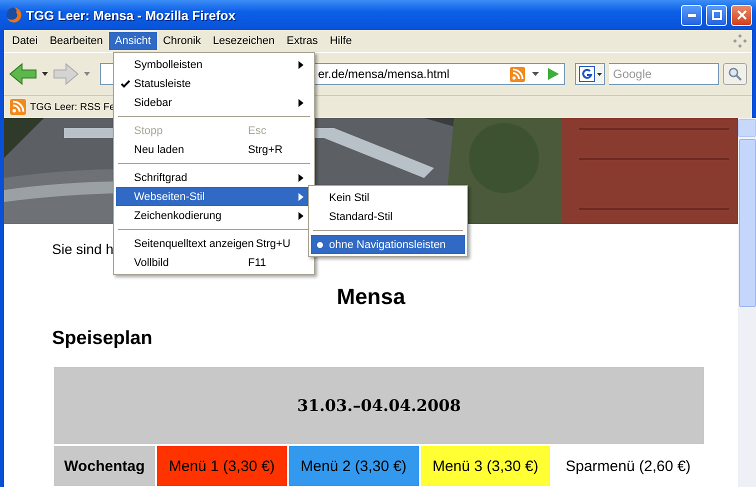  I want to click on menu-item: Standard-Stil, so click(388, 216).